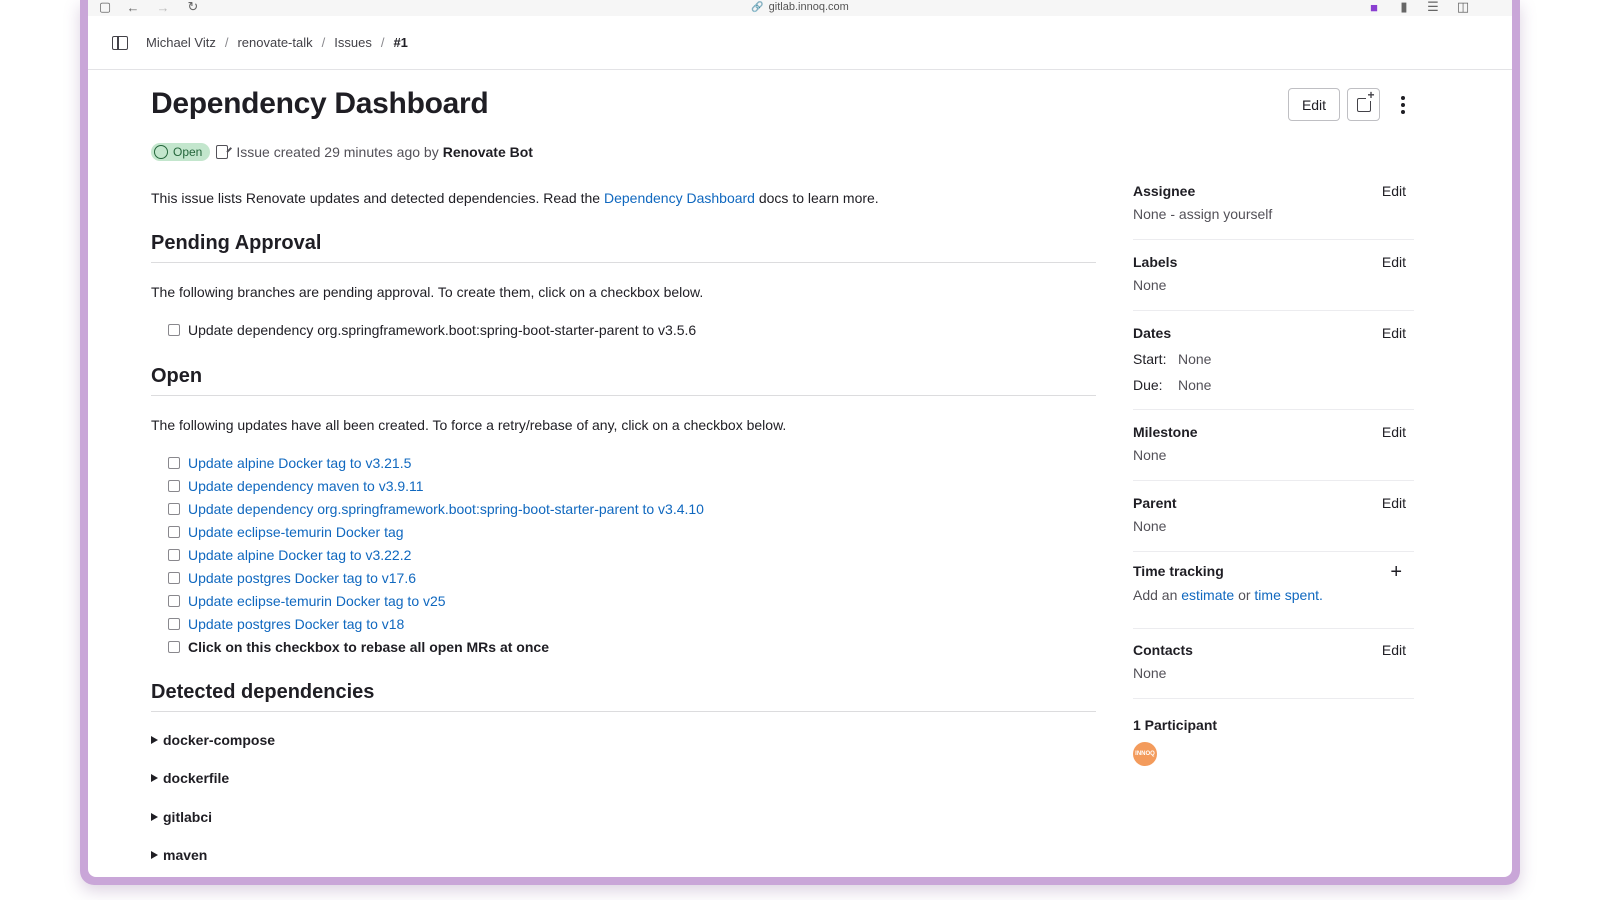  I want to click on new-issue-icon, so click(1366, 100).